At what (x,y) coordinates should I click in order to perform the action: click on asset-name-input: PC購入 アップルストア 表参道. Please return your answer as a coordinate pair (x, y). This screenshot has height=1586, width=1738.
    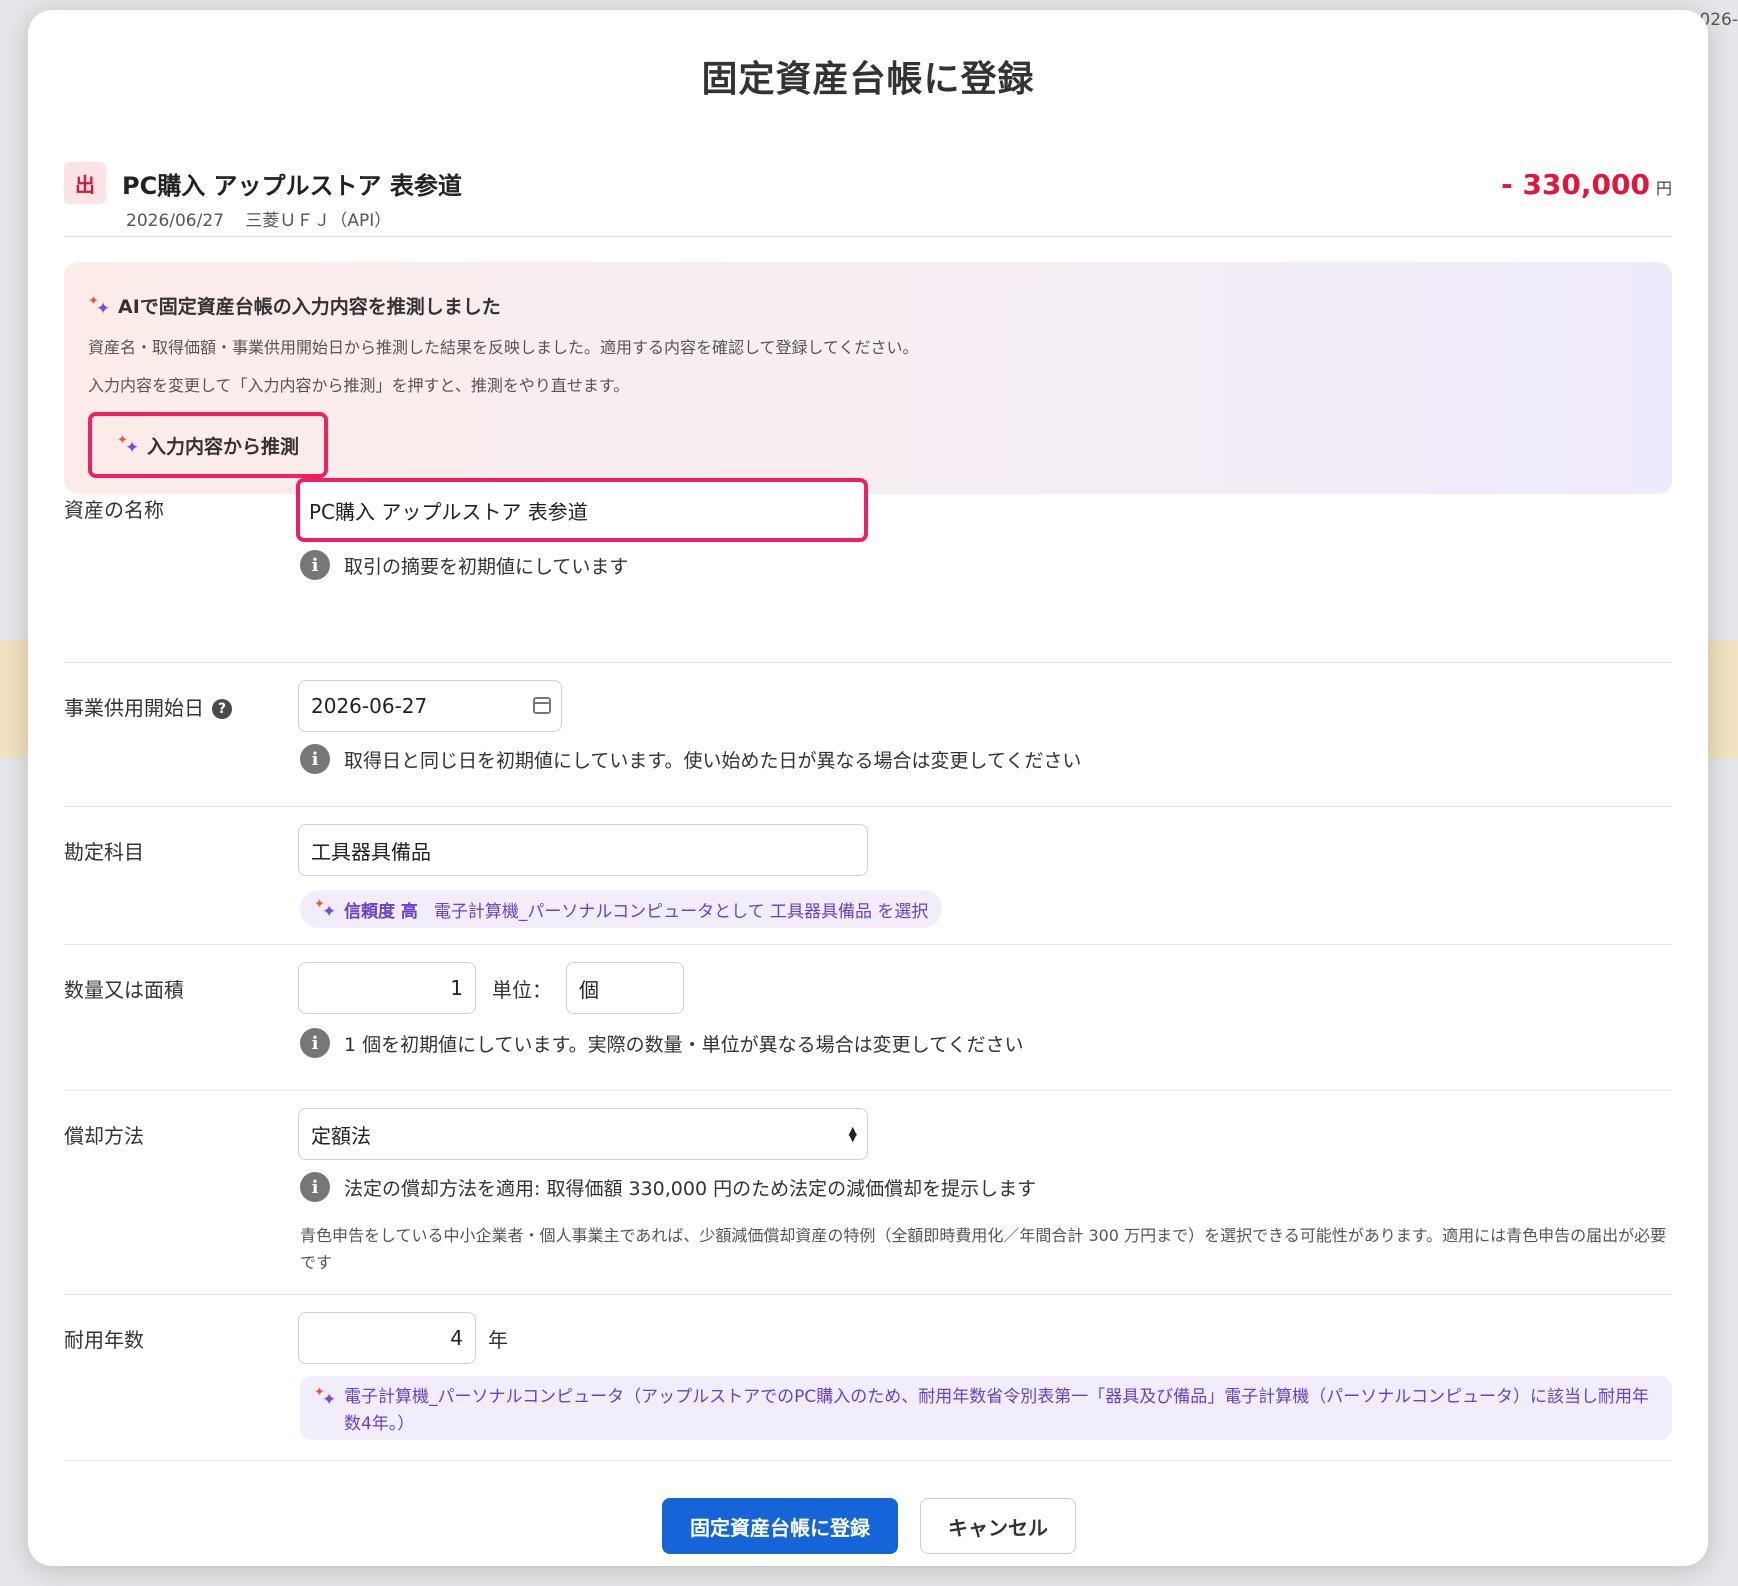
    Looking at the image, I should click on (582, 510).